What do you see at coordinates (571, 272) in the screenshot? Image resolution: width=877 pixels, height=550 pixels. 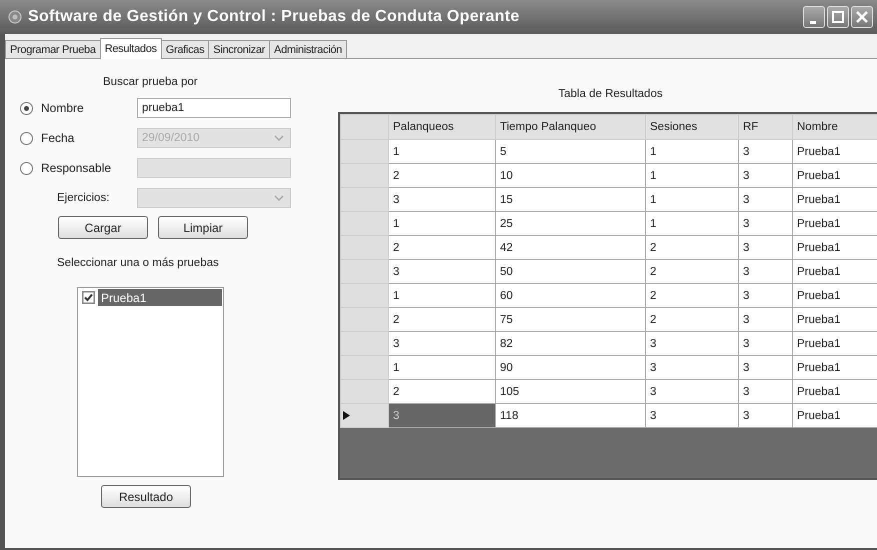 I see `table-cell: 50` at bounding box center [571, 272].